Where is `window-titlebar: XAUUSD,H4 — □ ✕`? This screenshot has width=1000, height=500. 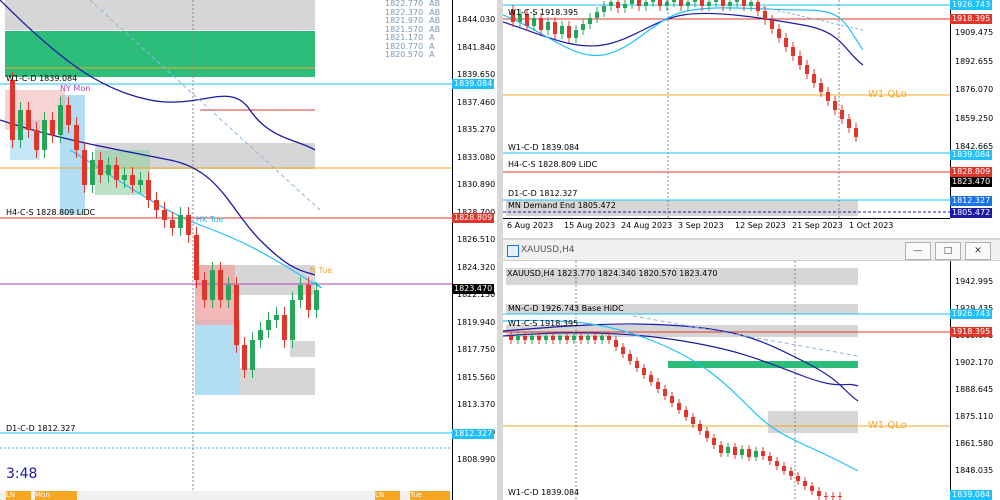
window-titlebar: XAUUSD,H4 — □ ✕ is located at coordinates (751, 250).